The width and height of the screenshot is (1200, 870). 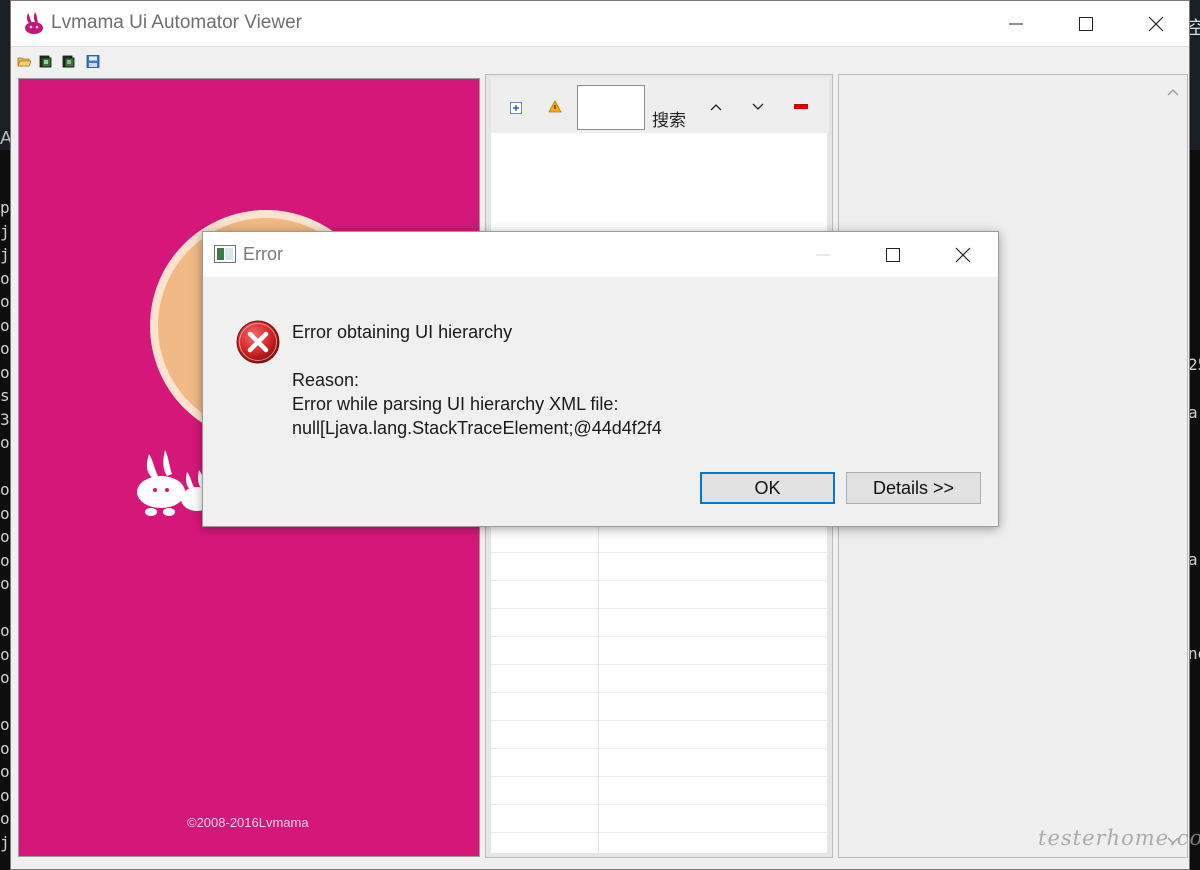 I want to click on dialog-title: Error, so click(x=263, y=254).